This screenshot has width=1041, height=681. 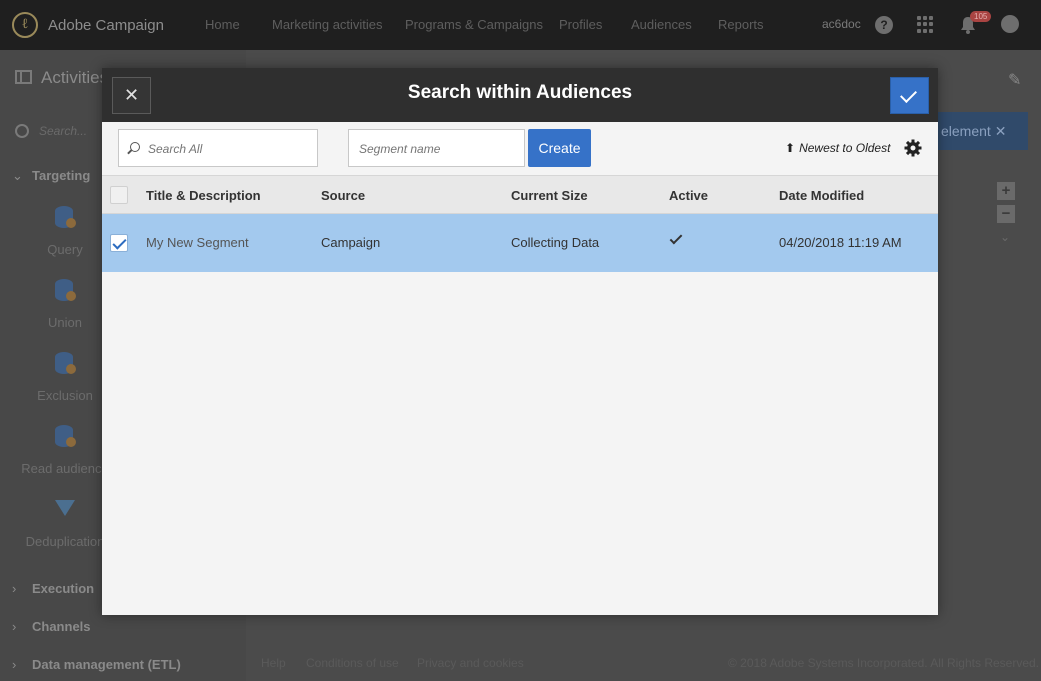 What do you see at coordinates (106, 25) in the screenshot?
I see `app-name: Adobe Campaign` at bounding box center [106, 25].